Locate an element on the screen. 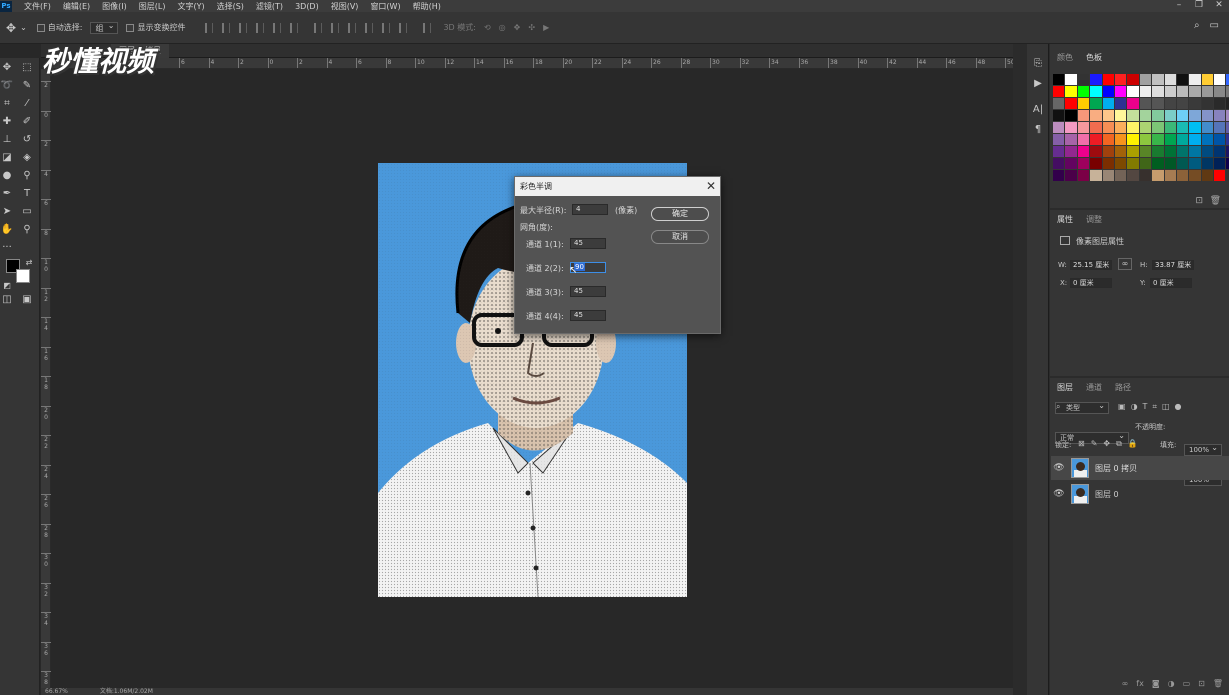 This screenshot has height=695, width=1229. distribute-vcenter-icon is located at coordinates (335, 27).